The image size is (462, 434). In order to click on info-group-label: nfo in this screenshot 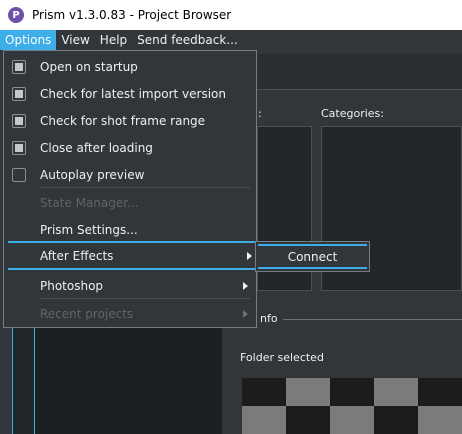, I will do `click(269, 318)`.